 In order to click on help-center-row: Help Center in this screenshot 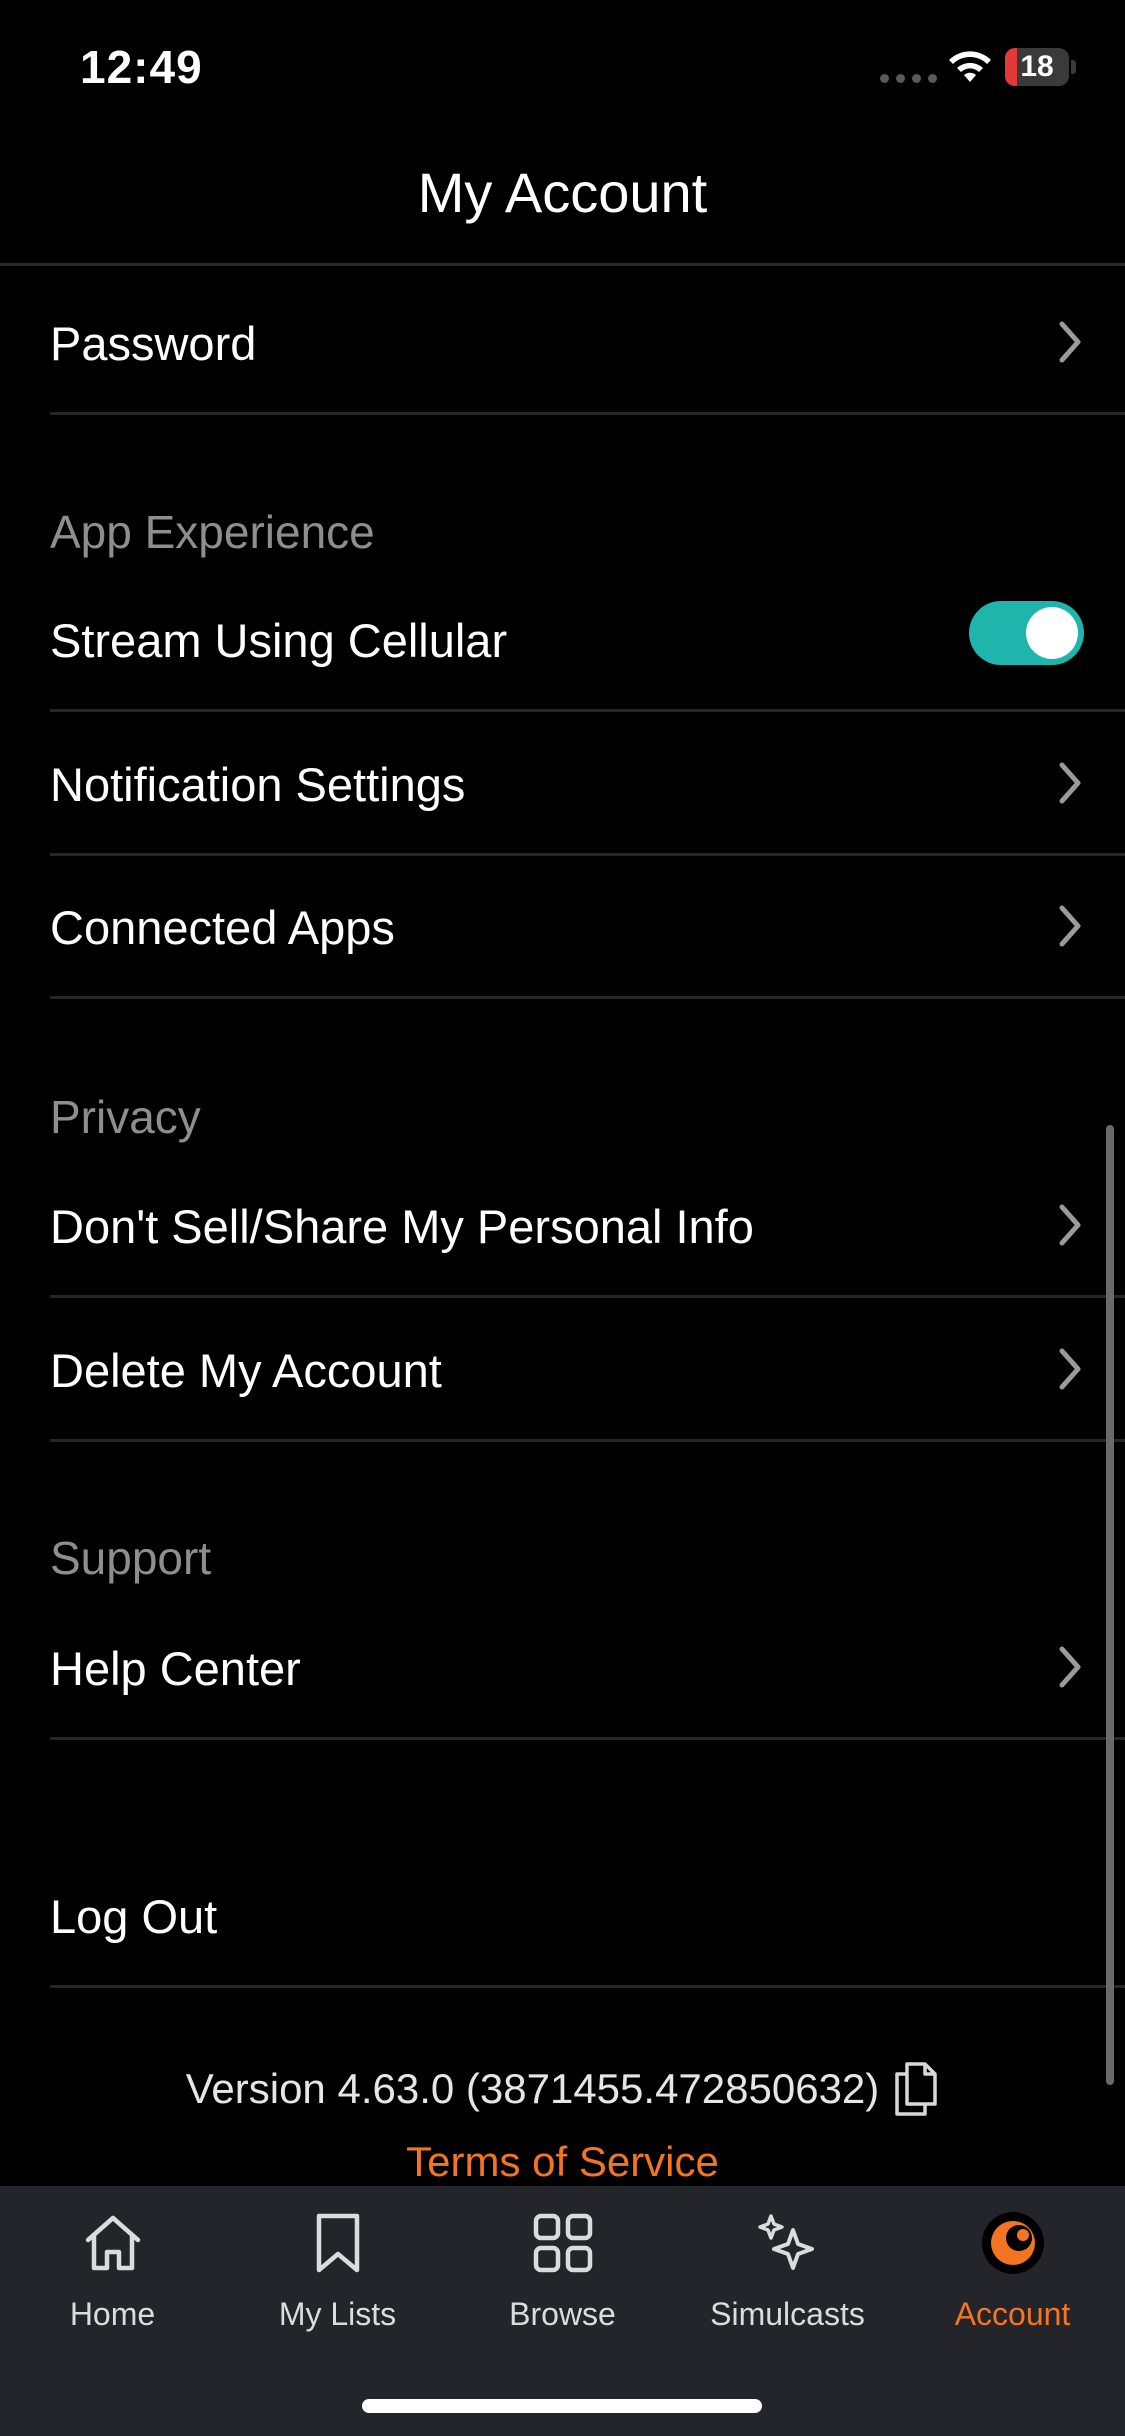, I will do `click(587, 1669)`.